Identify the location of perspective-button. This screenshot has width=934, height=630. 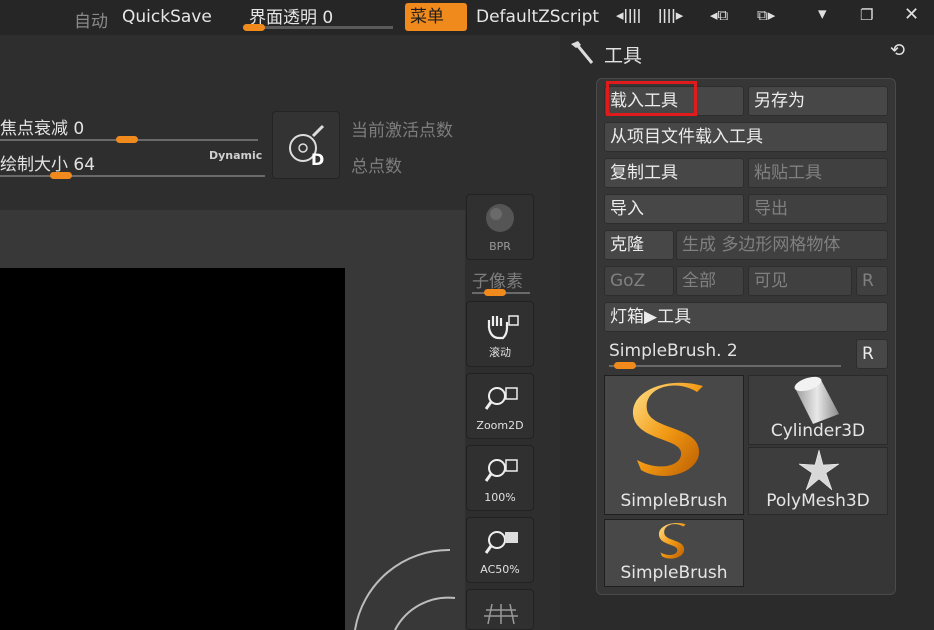
(500, 609).